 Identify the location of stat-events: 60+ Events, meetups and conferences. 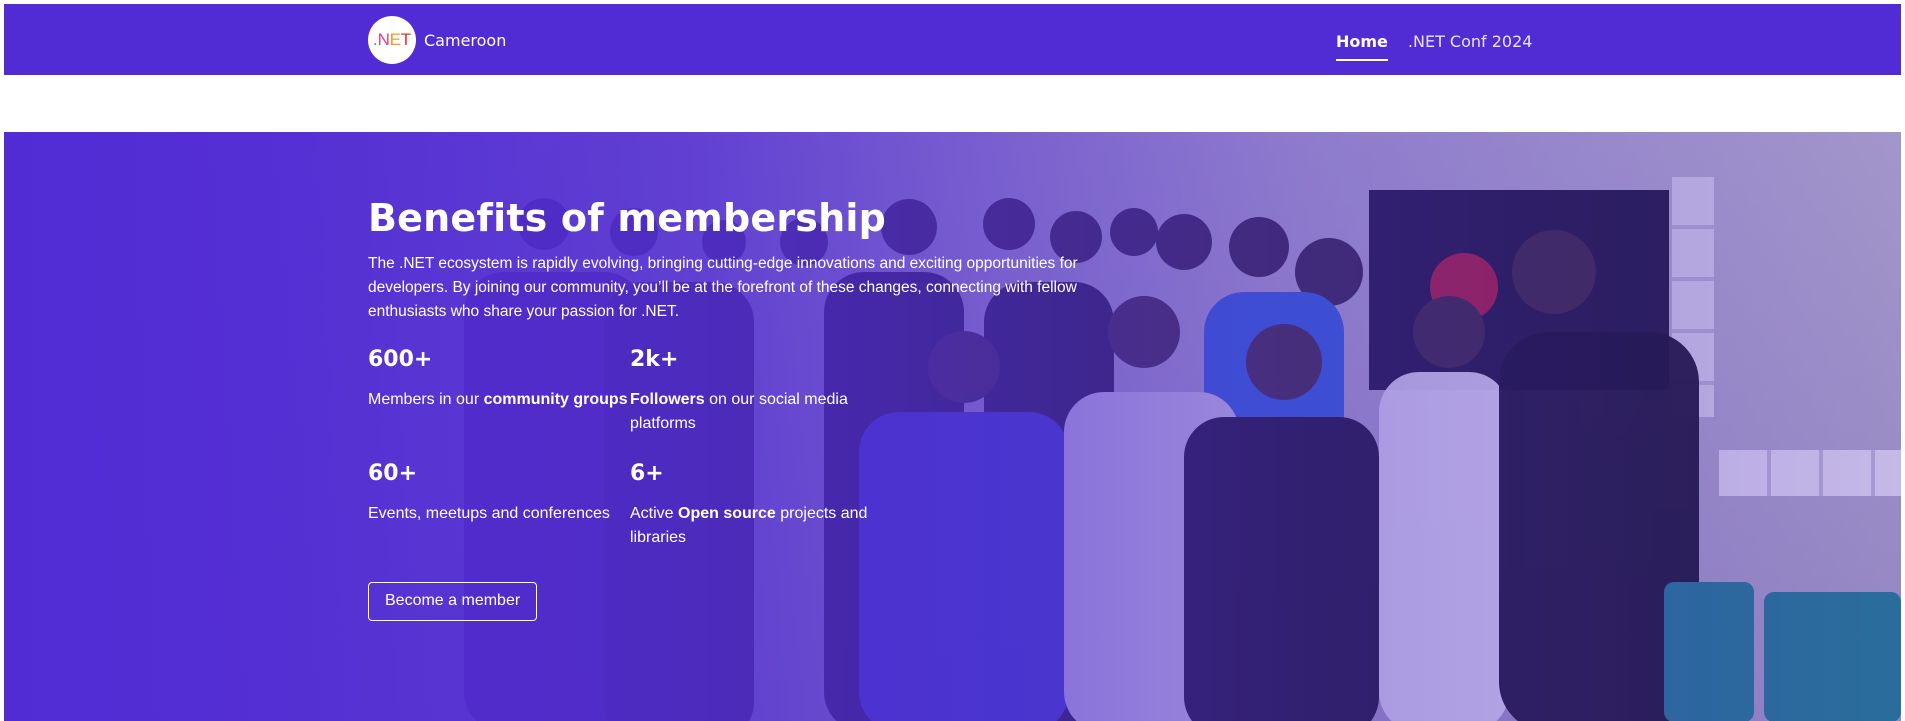
(499, 505).